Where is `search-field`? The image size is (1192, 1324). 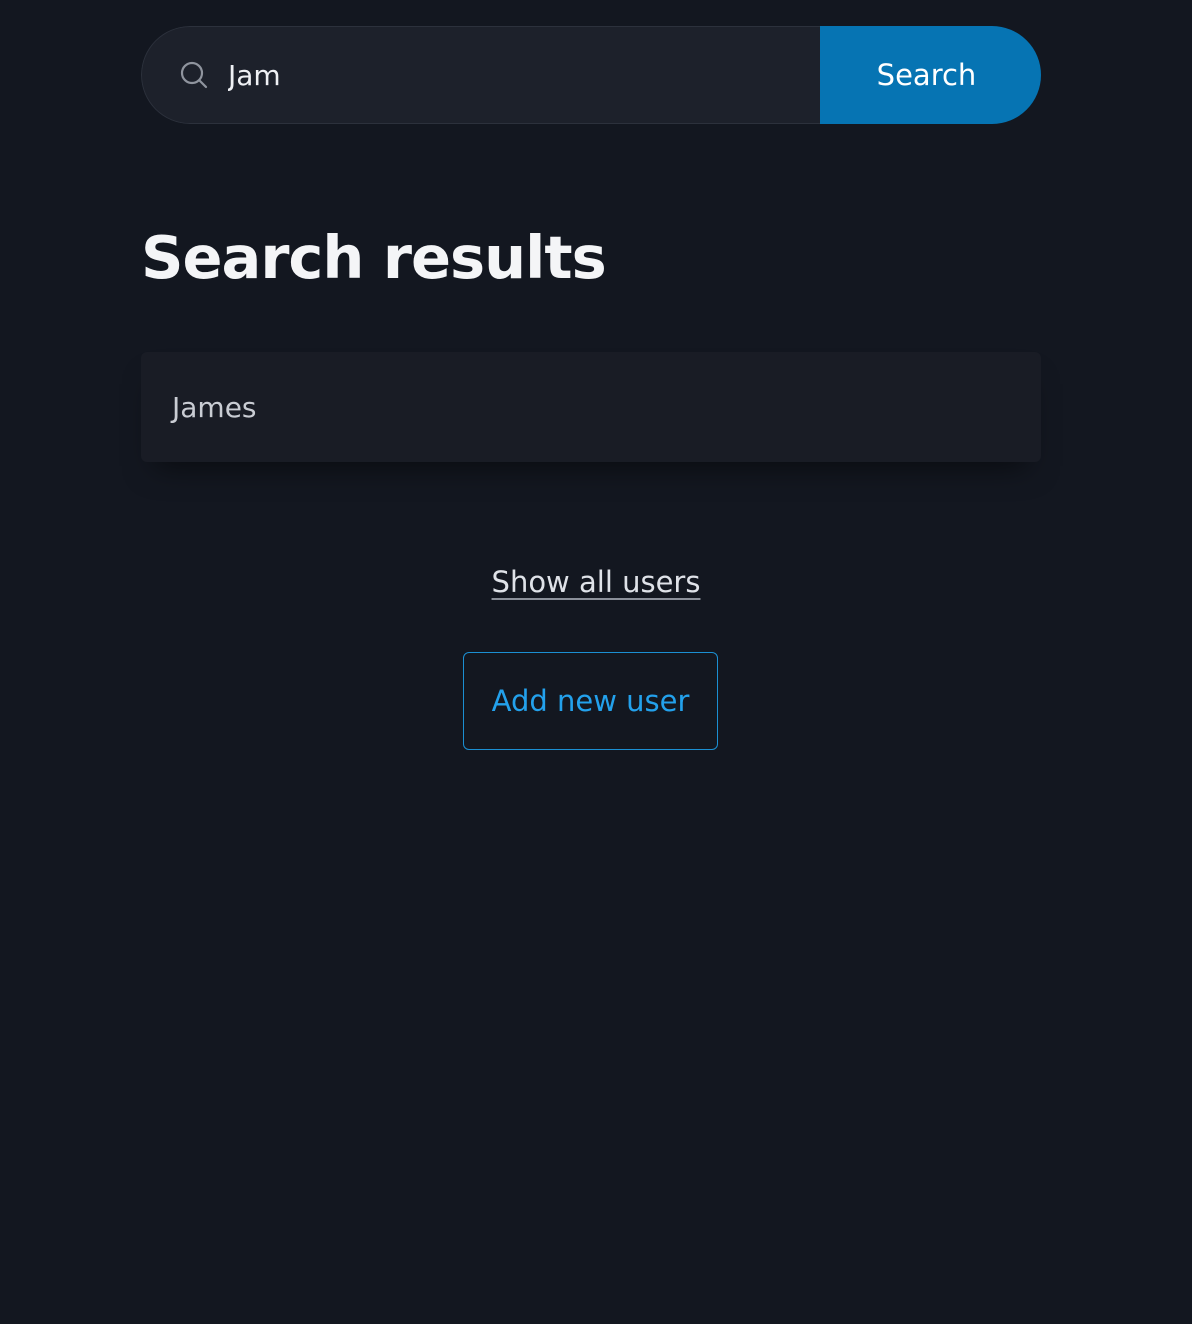
search-field is located at coordinates (480, 75).